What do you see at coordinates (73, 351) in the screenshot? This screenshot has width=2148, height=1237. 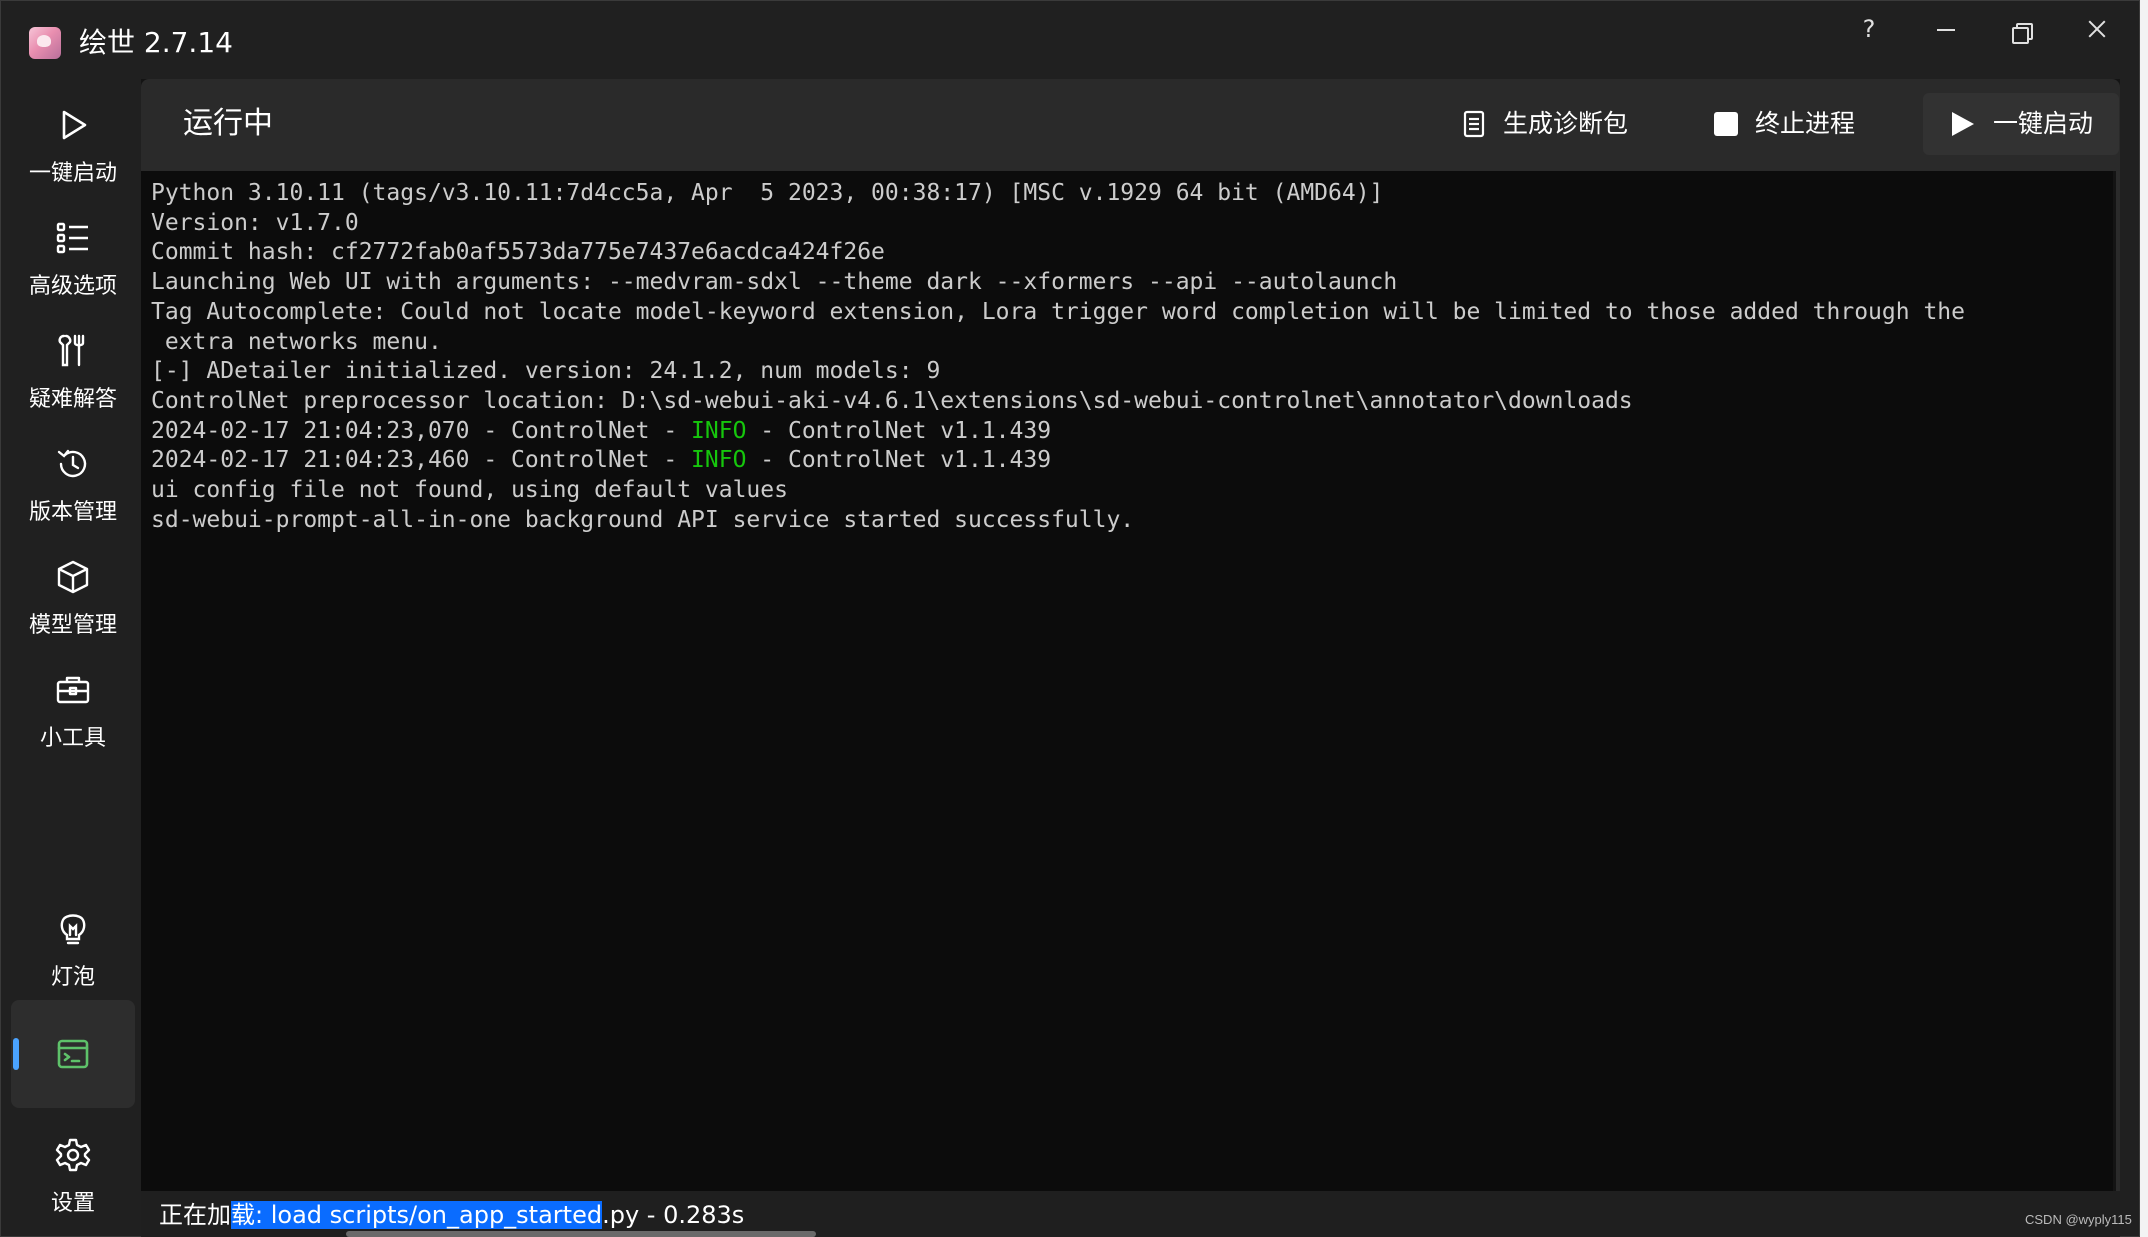 I see `tools-icon` at bounding box center [73, 351].